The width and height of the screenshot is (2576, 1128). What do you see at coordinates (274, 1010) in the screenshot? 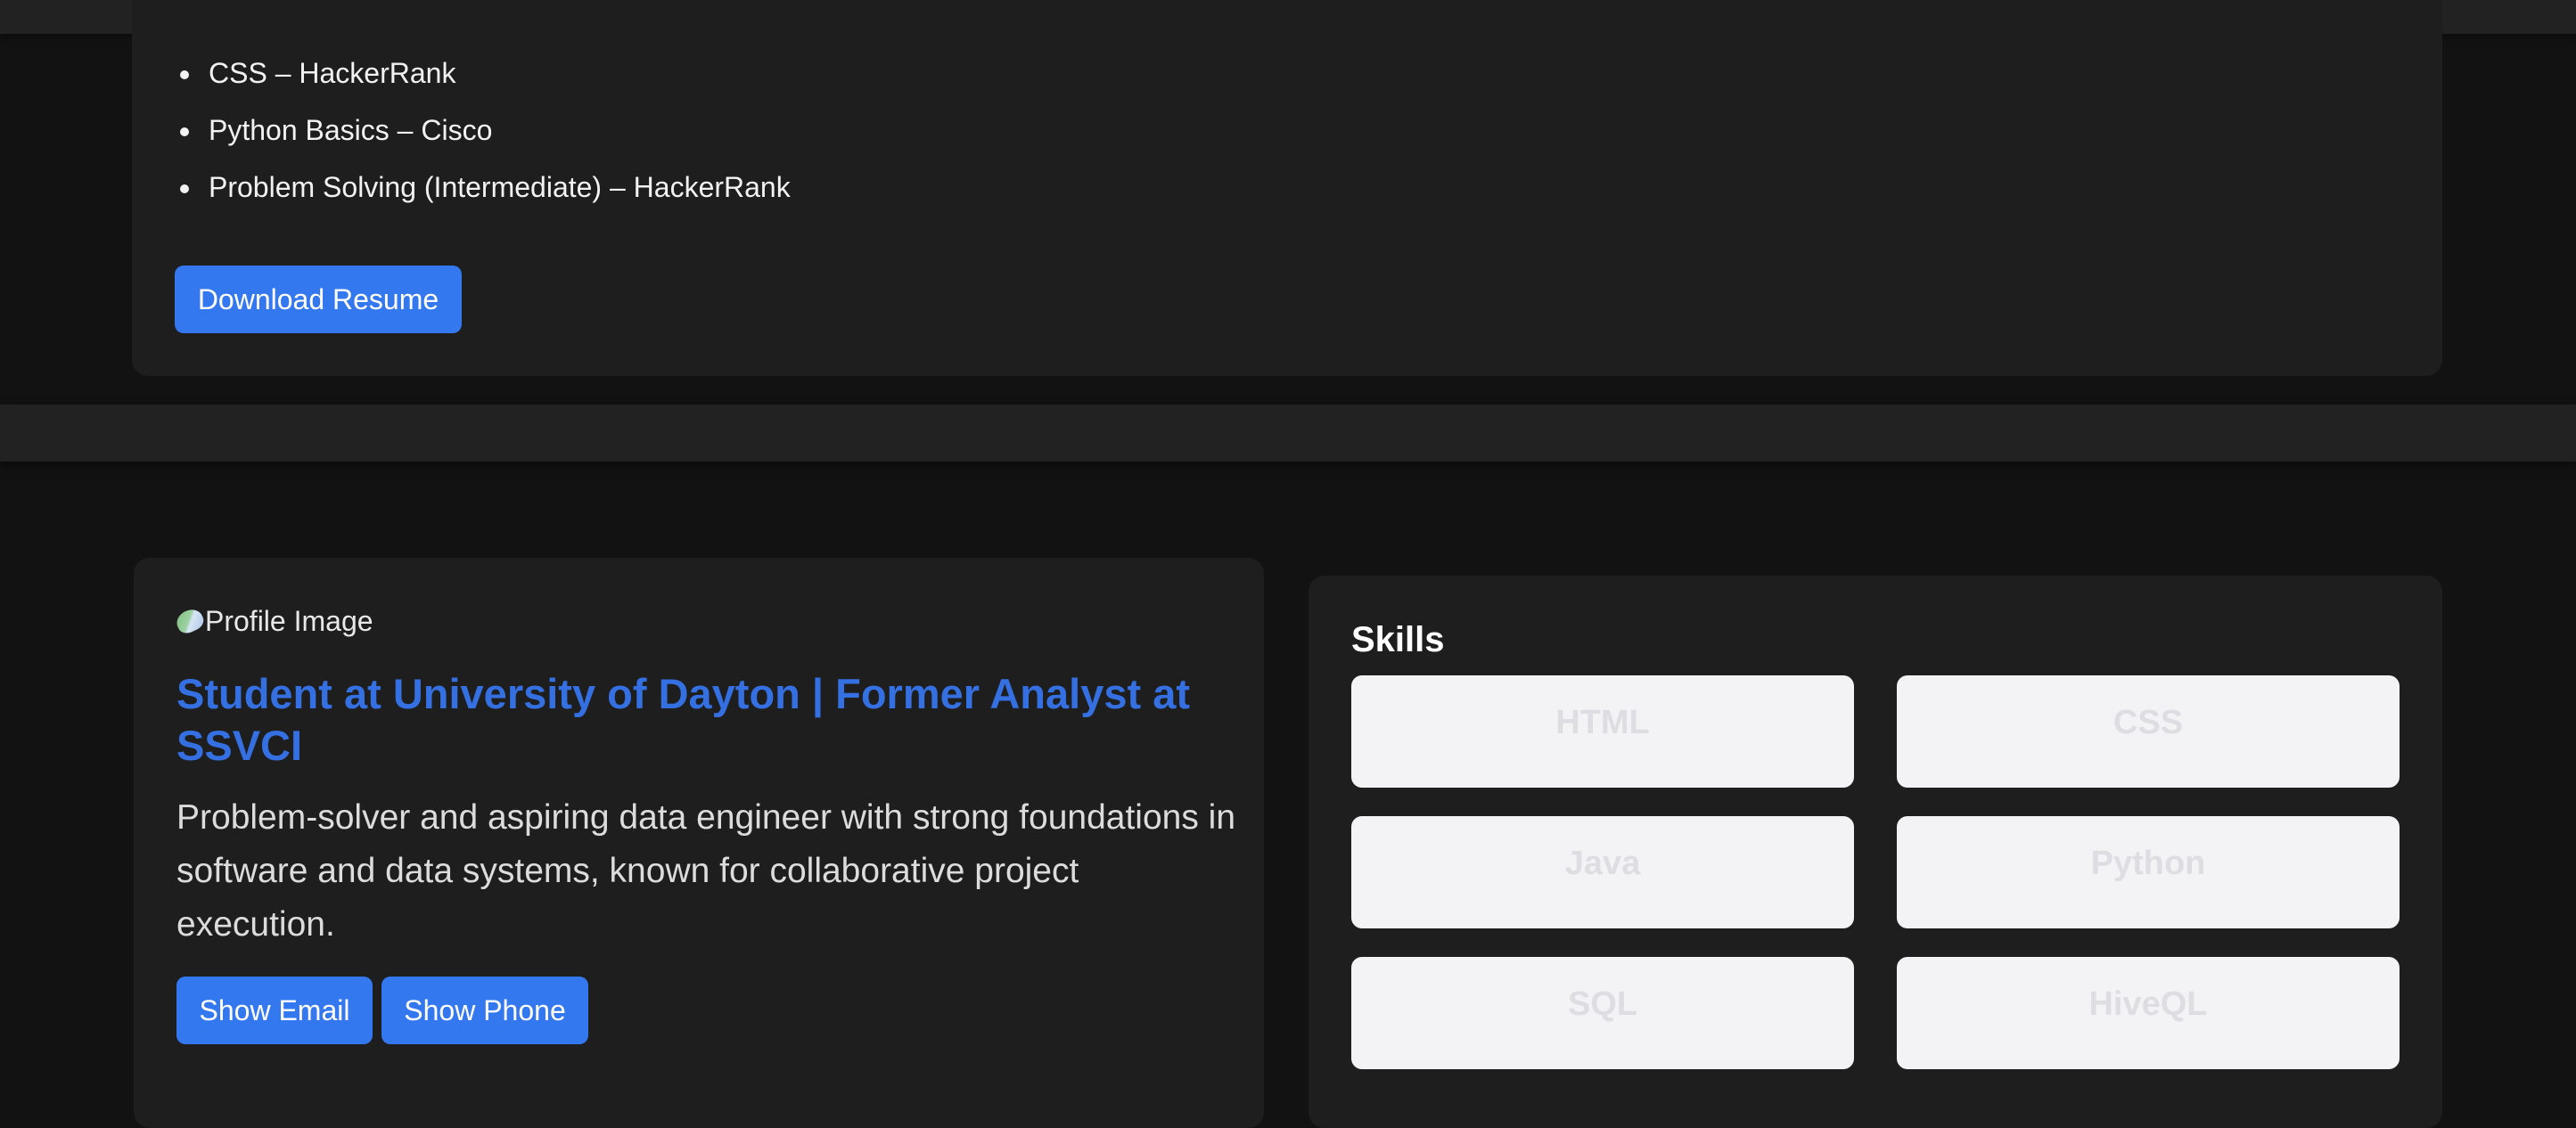
I see `show-email-button: Show Email` at bounding box center [274, 1010].